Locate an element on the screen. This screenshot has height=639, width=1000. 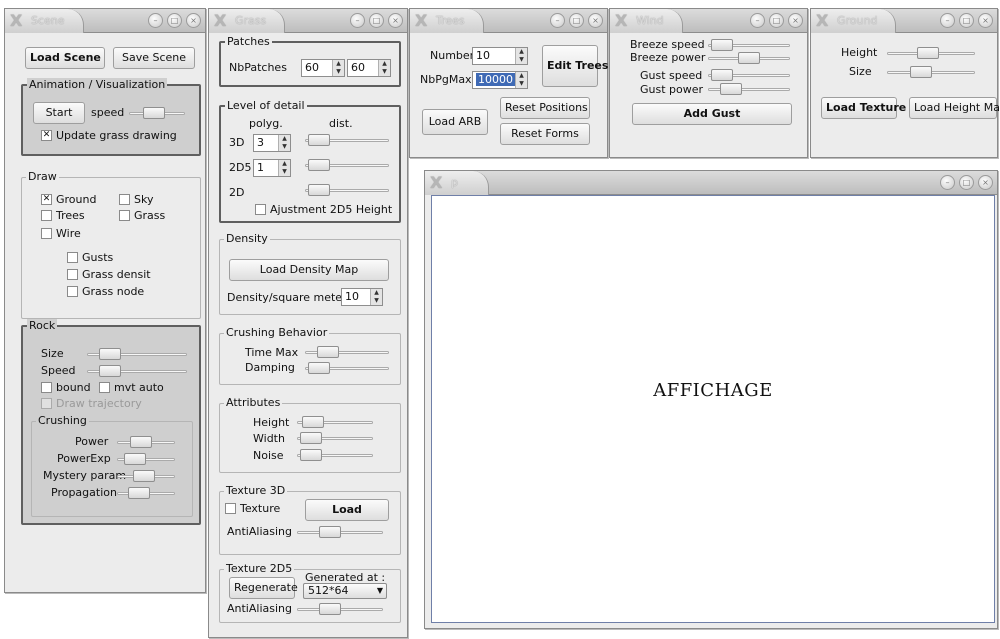
mystery-slider is located at coordinates (146, 476).